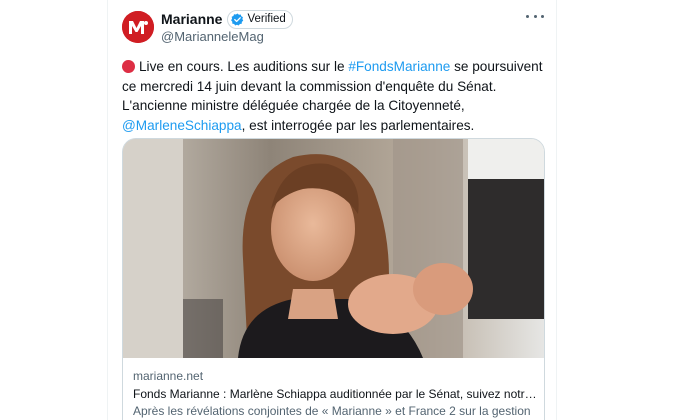 This screenshot has width=675, height=420. I want to click on mention-link: @MarleneSchiappa, so click(182, 125).